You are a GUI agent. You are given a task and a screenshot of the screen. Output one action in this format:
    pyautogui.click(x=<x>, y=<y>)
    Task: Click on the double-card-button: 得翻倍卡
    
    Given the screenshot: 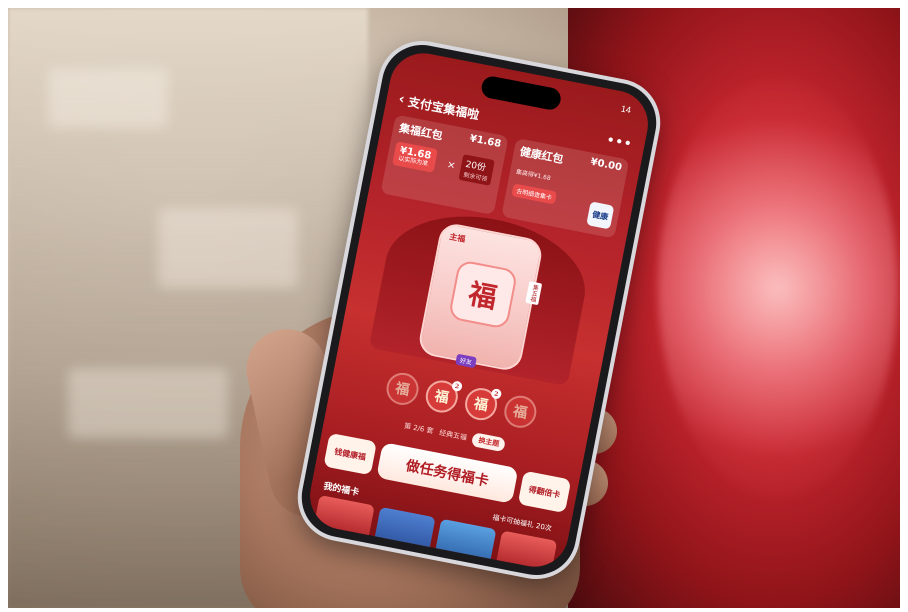 What is the action you would take?
    pyautogui.click(x=544, y=492)
    